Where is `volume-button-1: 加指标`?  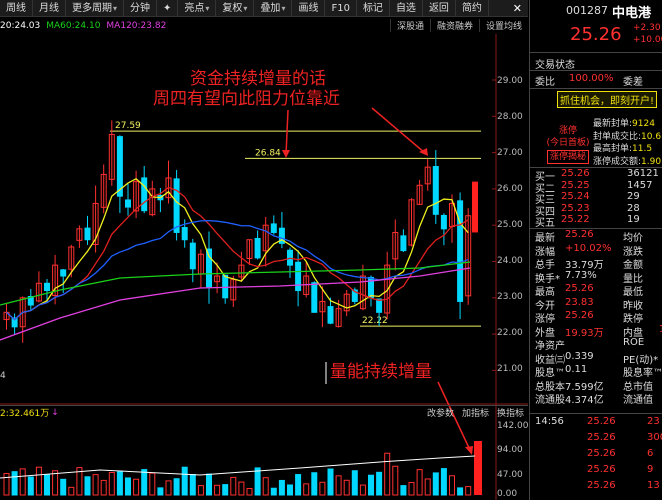 volume-button-1: 加指标 is located at coordinates (475, 412).